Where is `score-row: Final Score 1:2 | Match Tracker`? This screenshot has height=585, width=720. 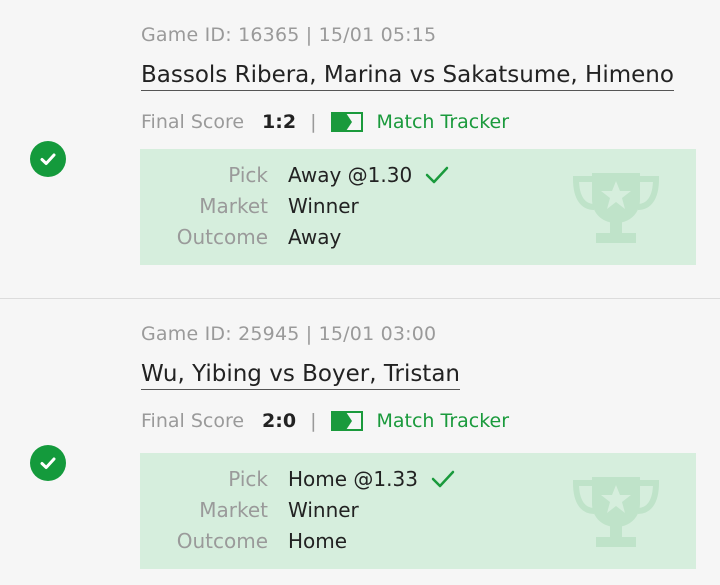 score-row: Final Score 1:2 | Match Tracker is located at coordinates (325, 122).